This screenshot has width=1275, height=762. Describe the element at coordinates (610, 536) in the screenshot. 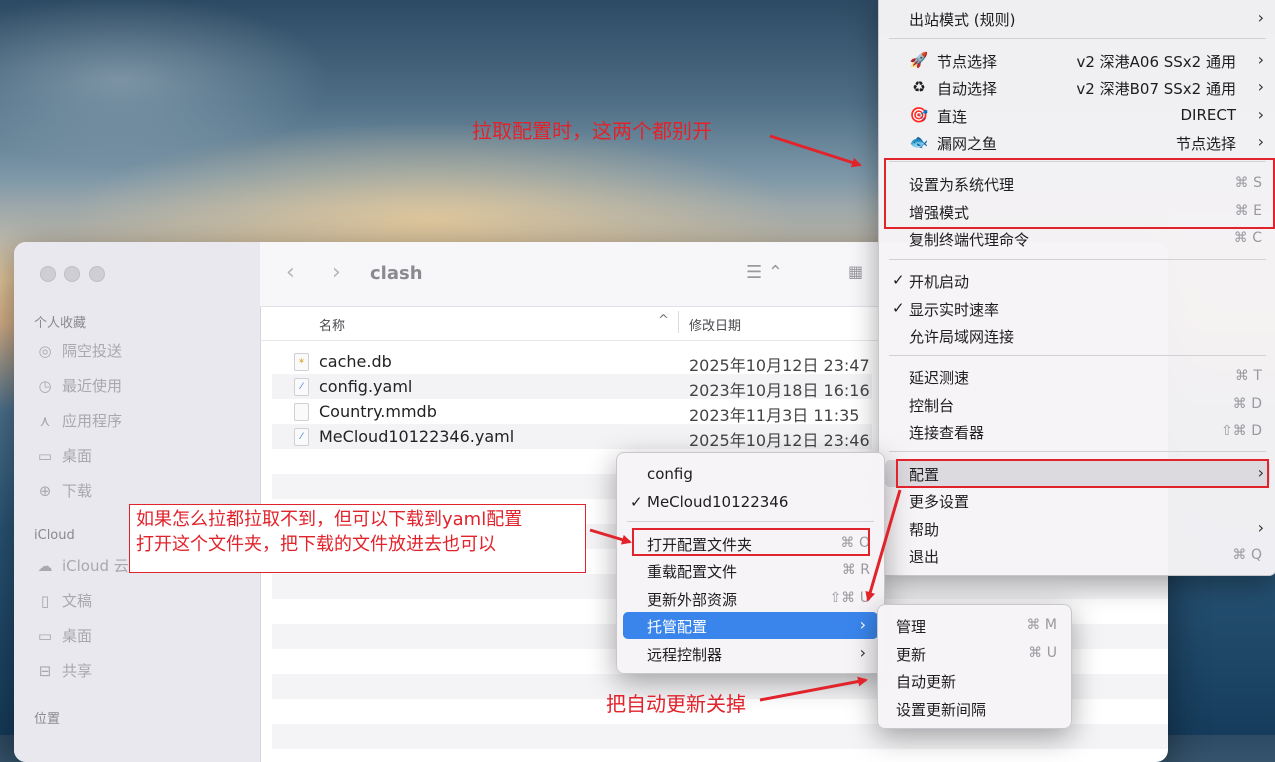

I see `arrow-to-open-folder` at that location.